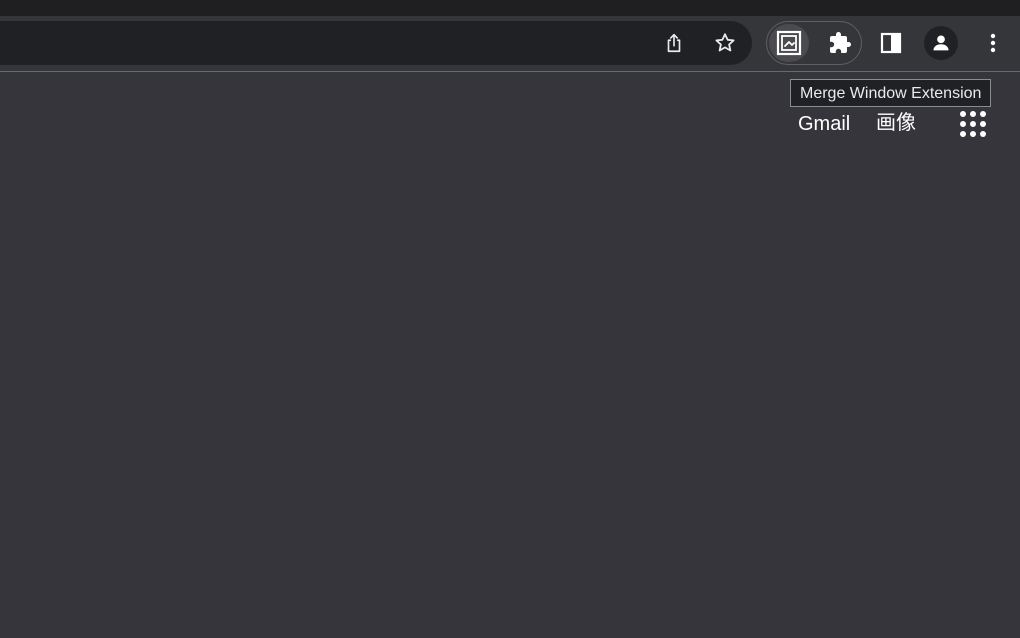  Describe the element at coordinates (824, 124) in the screenshot. I see `gmail-link: Gmail` at that location.